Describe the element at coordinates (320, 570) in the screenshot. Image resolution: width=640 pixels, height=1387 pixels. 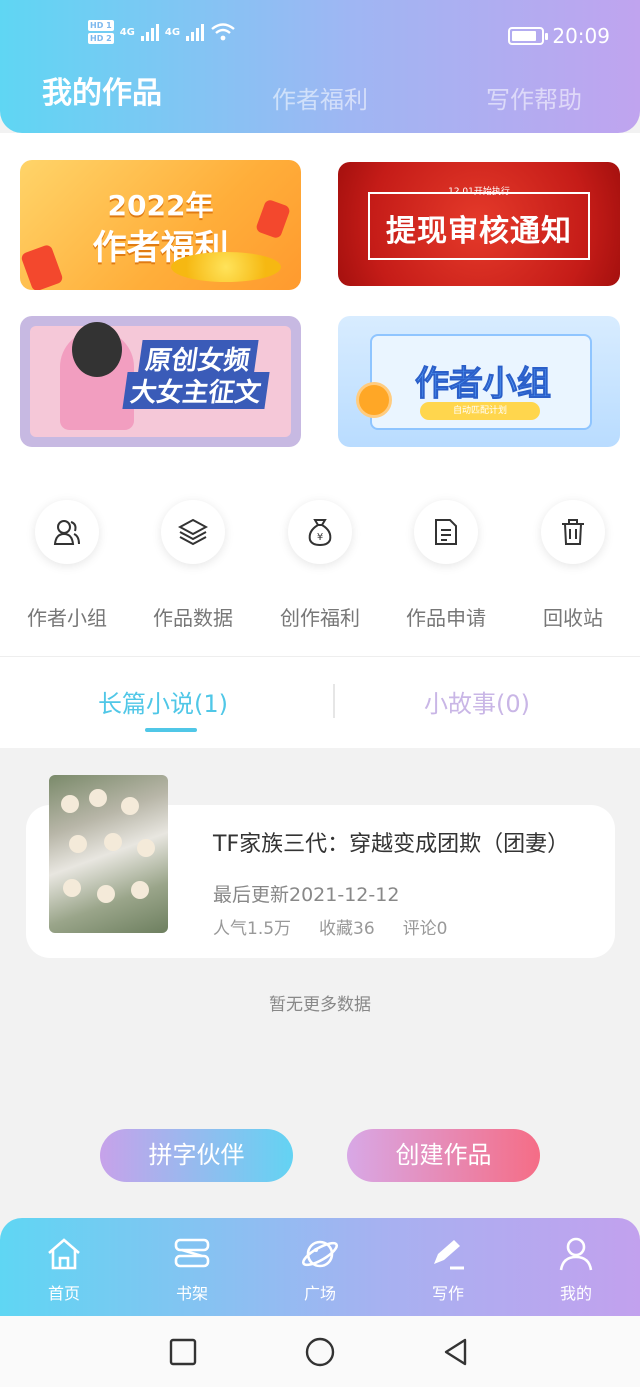
I see `quick-creation-welfare: ¥ 创作福利` at that location.